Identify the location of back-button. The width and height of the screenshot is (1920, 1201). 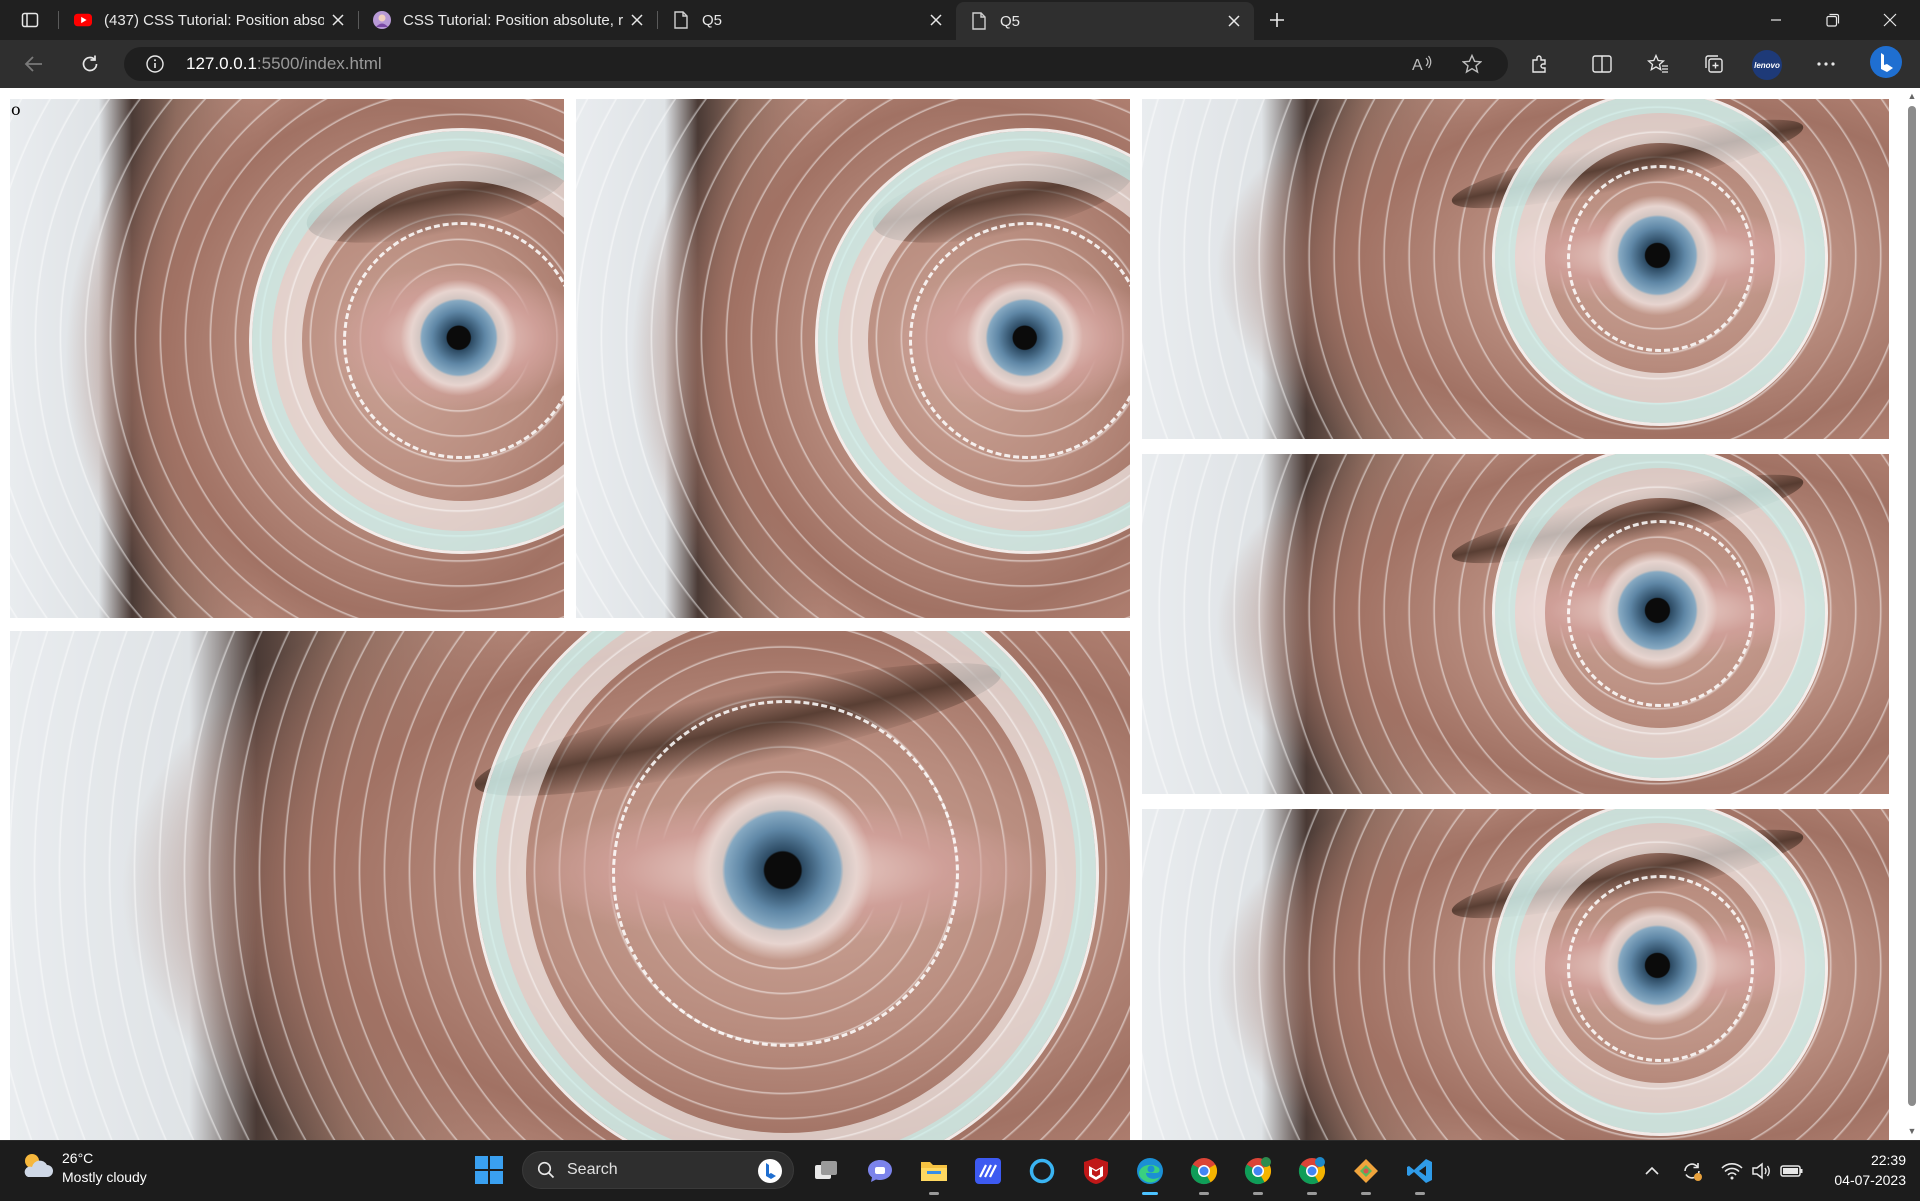
(34, 64).